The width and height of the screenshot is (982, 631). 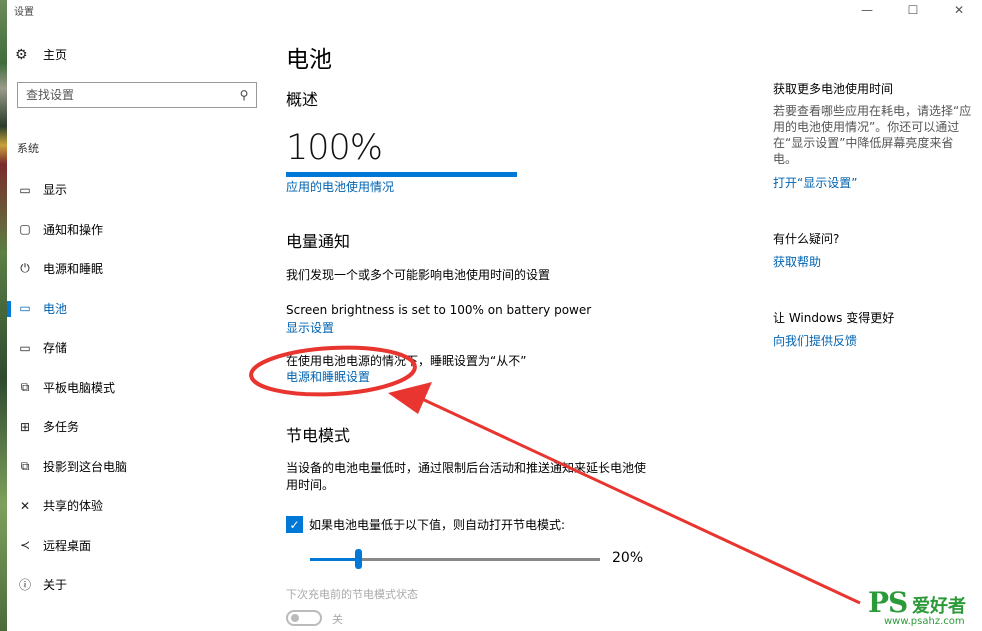 I want to click on maximize-button: ☐, so click(x=913, y=10).